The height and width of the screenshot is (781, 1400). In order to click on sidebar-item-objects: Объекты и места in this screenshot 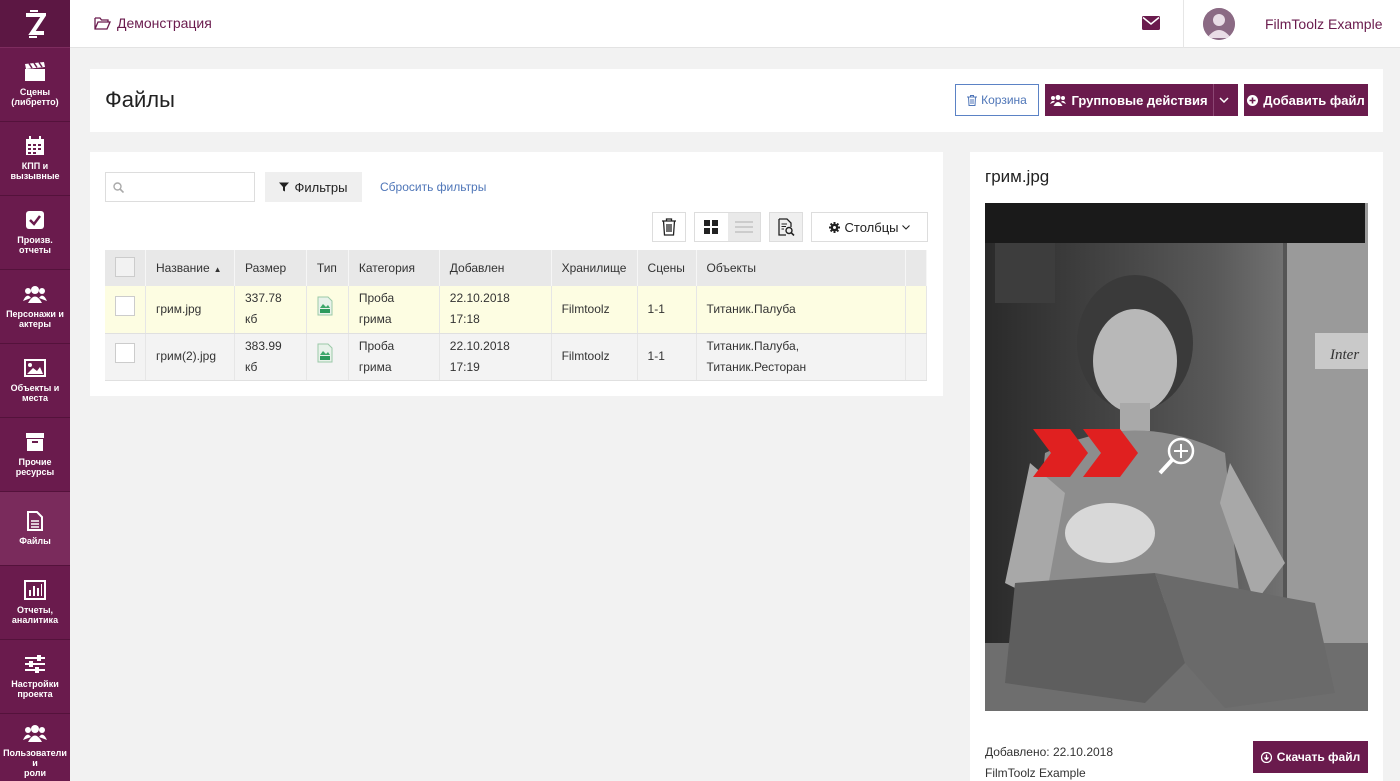, I will do `click(35, 381)`.